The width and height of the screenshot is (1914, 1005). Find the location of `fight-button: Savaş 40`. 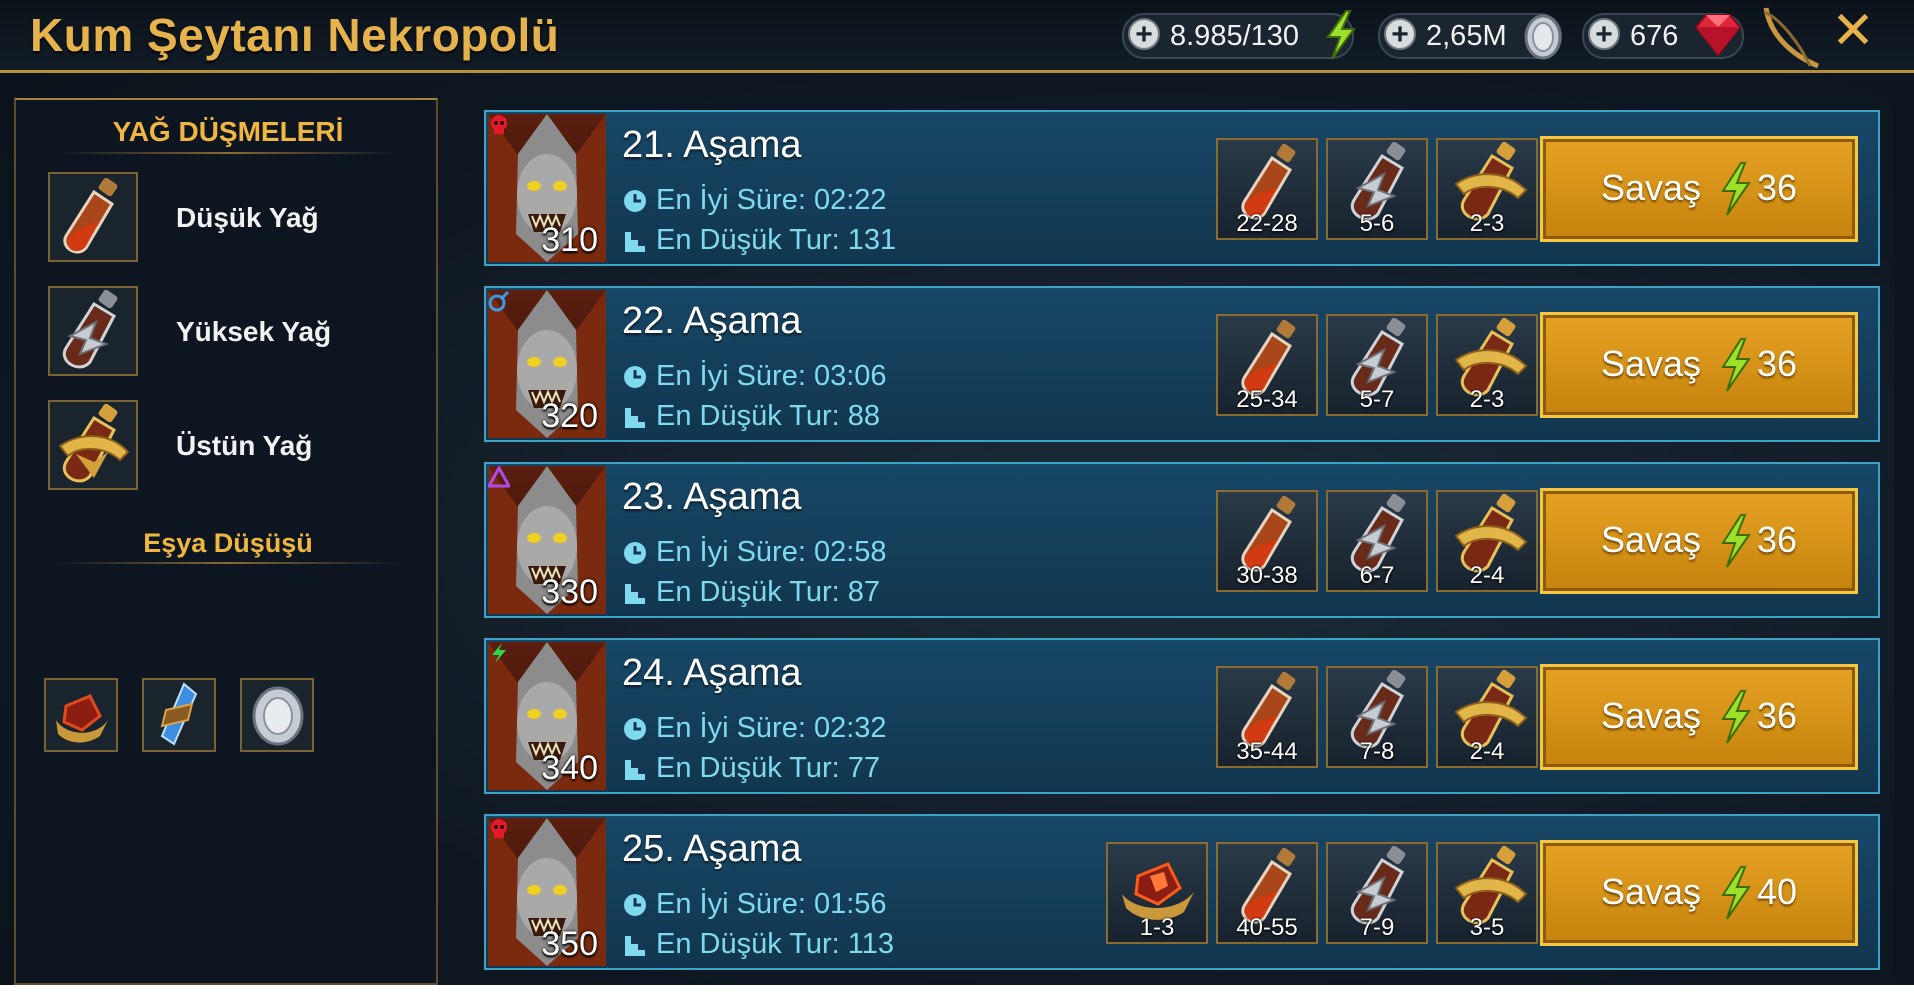

fight-button: Savaş 40 is located at coordinates (1699, 893).